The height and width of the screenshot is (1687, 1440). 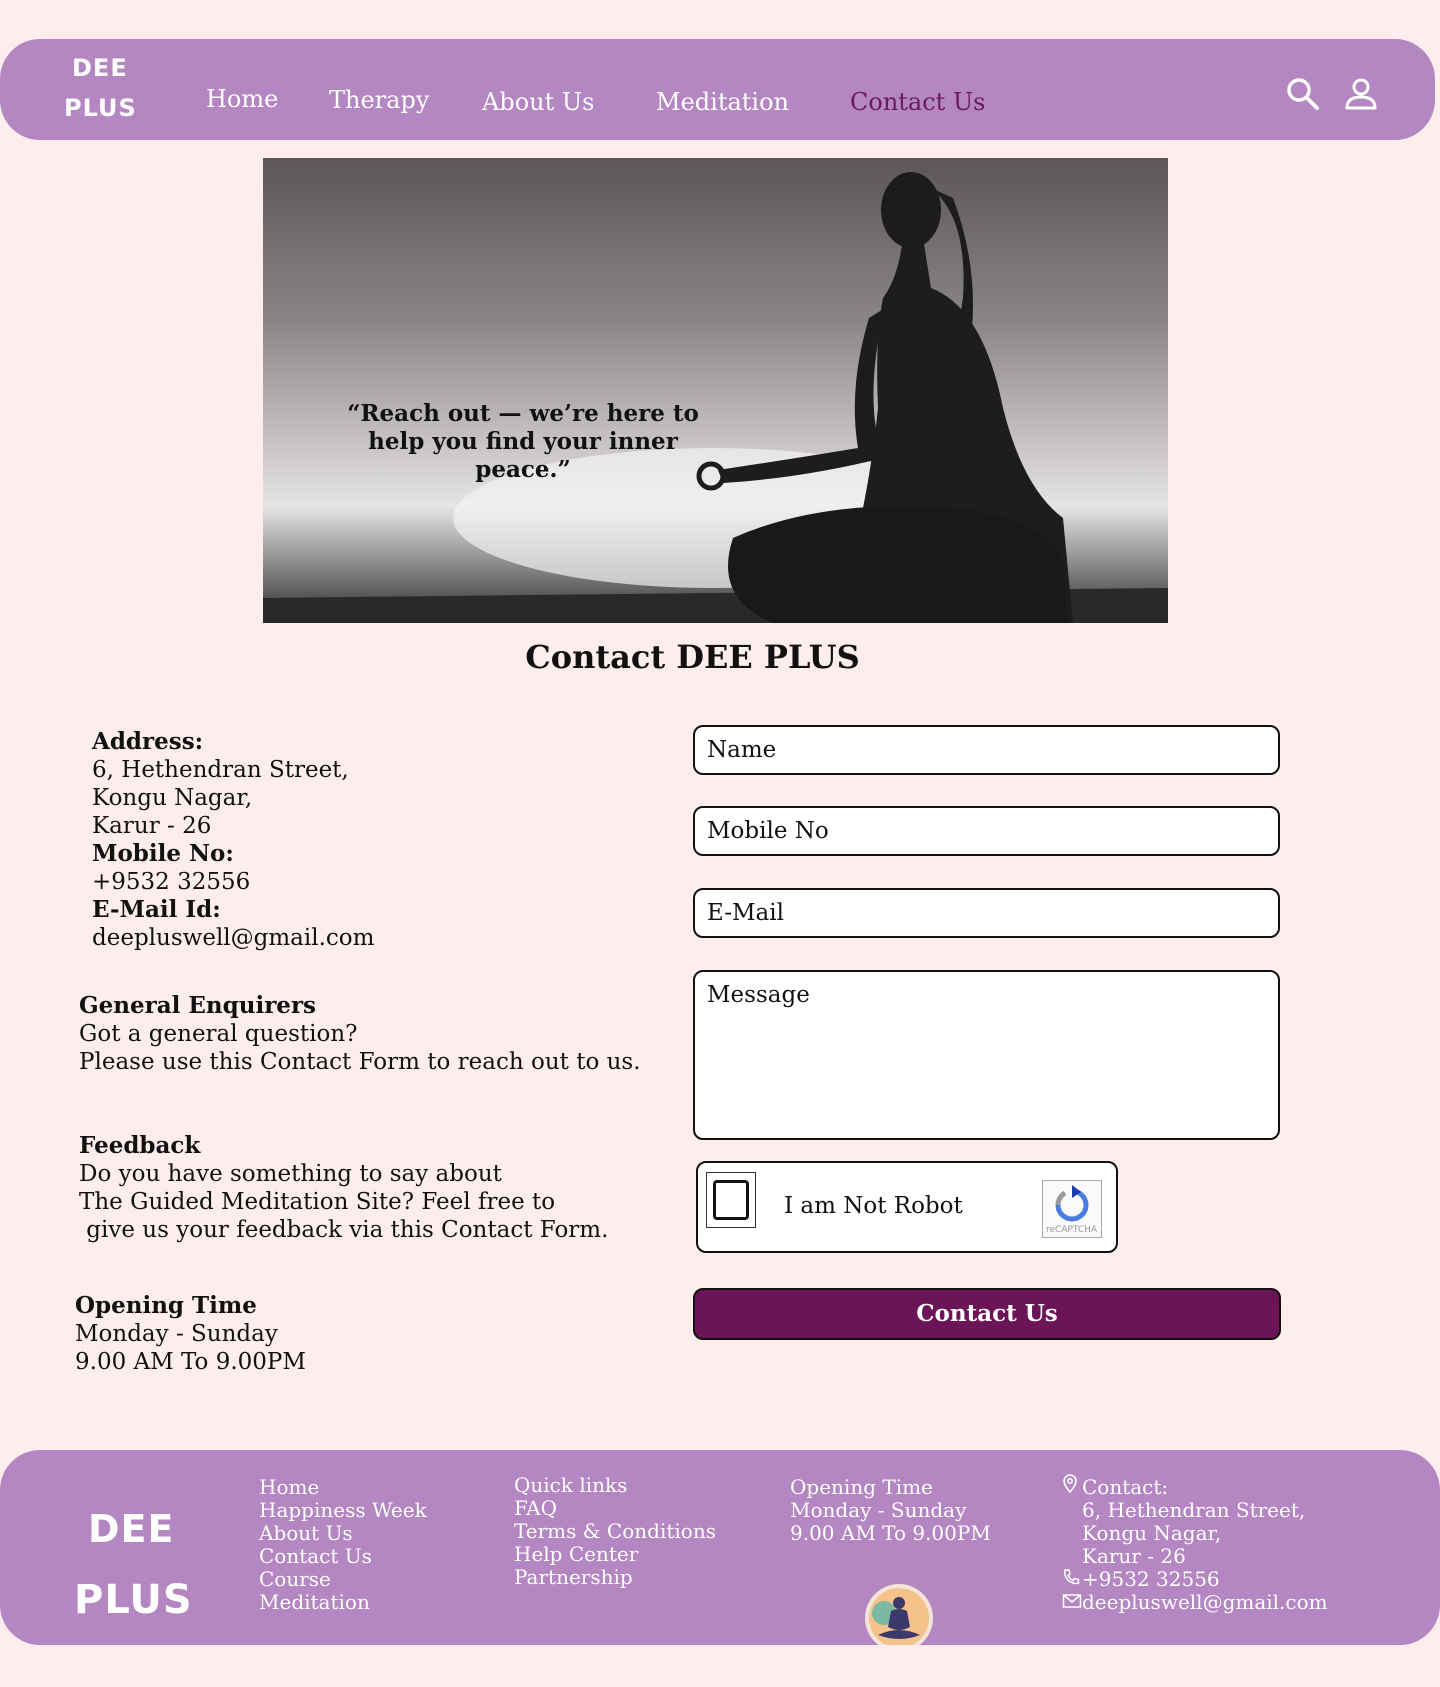 What do you see at coordinates (878, 1510) in the screenshot?
I see `footer-opening-days: Monday - Sunday` at bounding box center [878, 1510].